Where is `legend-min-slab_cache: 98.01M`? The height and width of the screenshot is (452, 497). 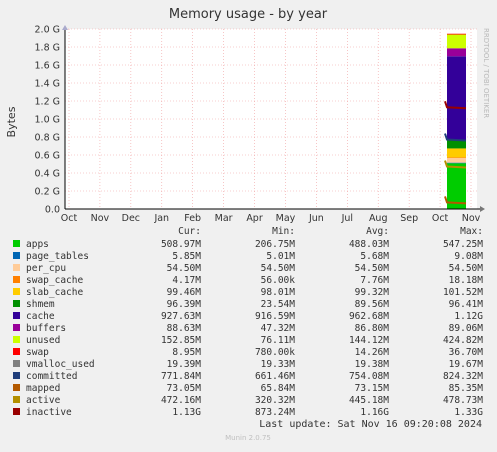 legend-min-slab_cache: 98.01M is located at coordinates (278, 292).